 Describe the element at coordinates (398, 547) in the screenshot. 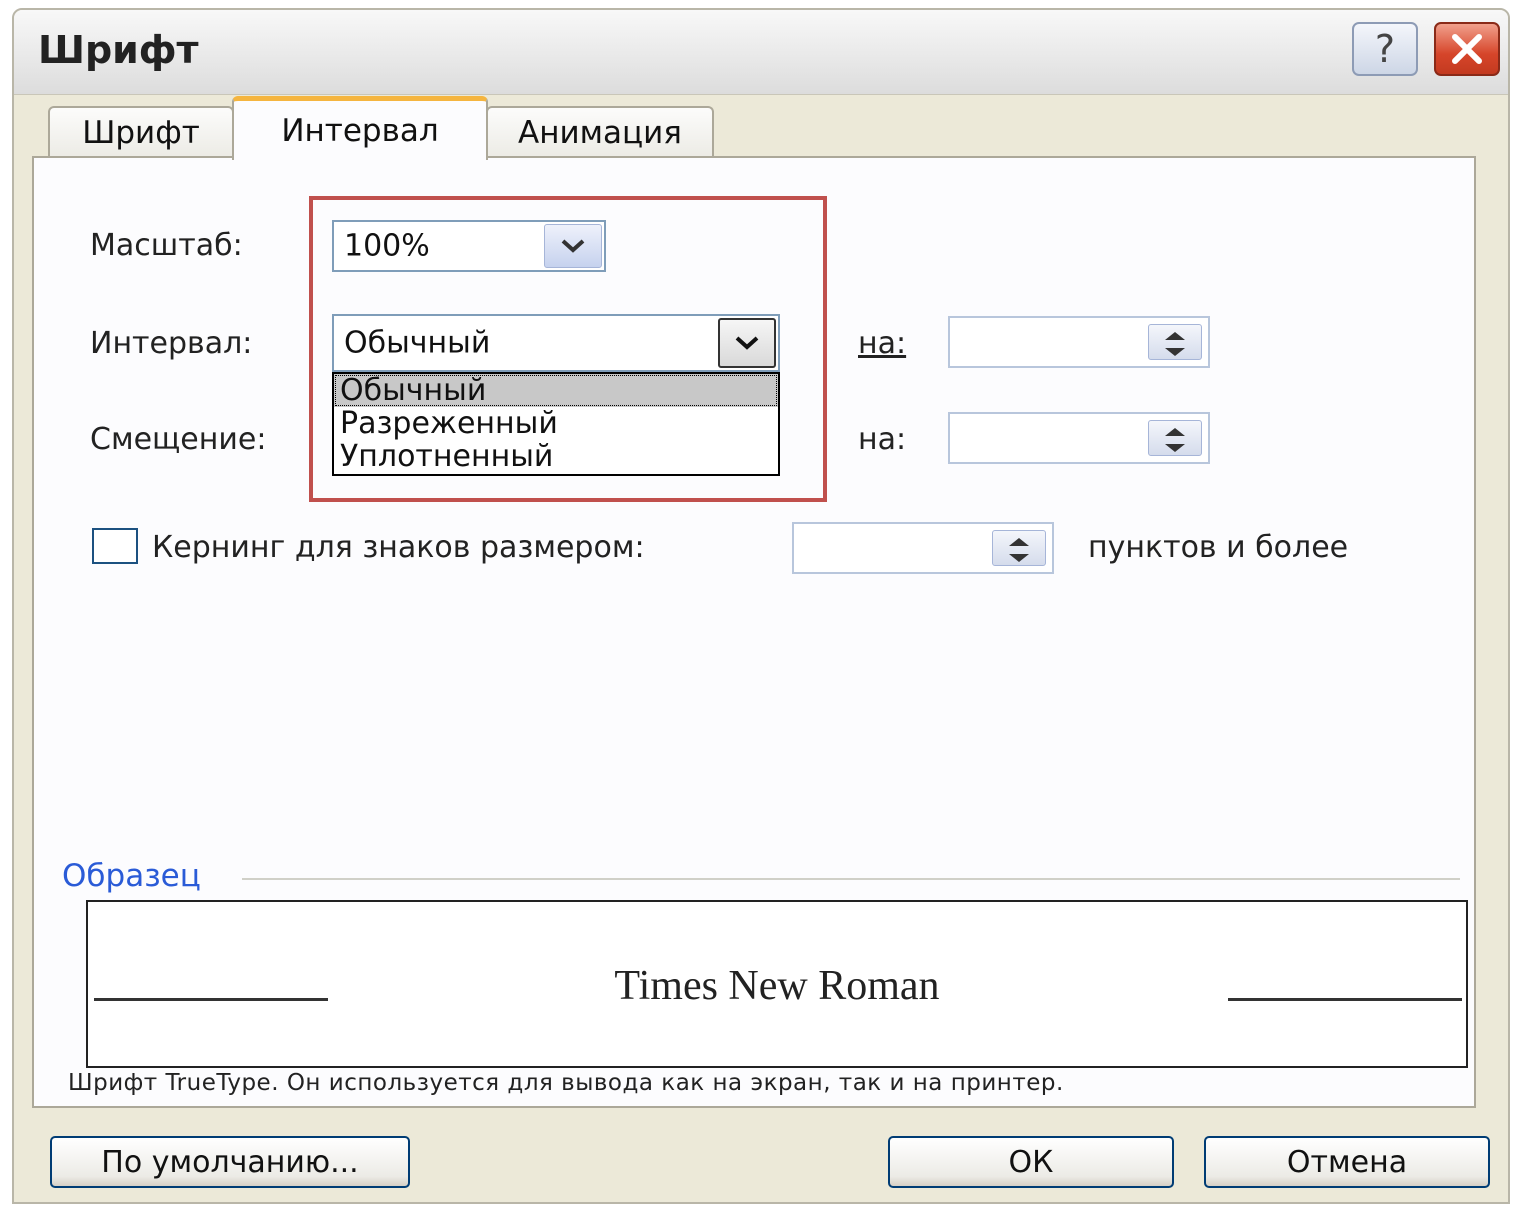

I see `kerning-label: Кернинг для знаков размером:` at that location.